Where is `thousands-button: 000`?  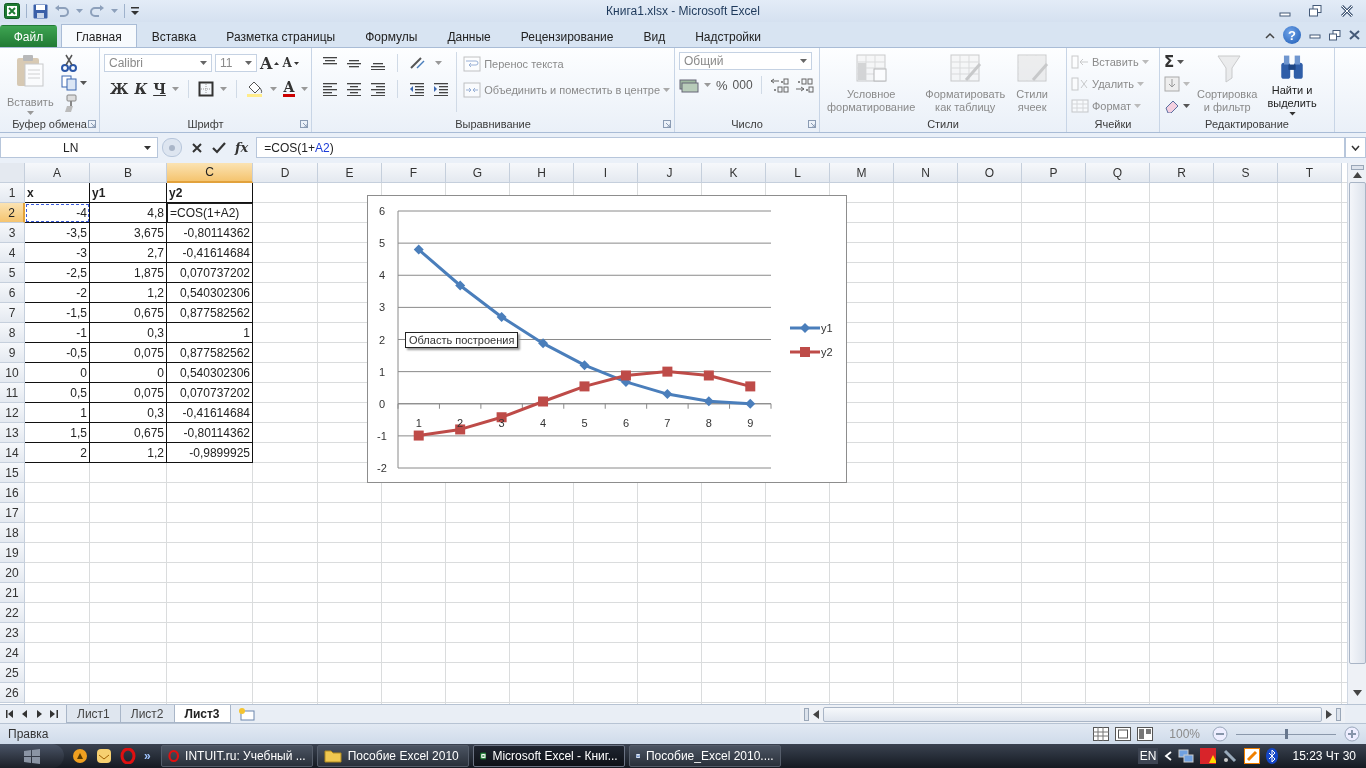 thousands-button: 000 is located at coordinates (742, 85).